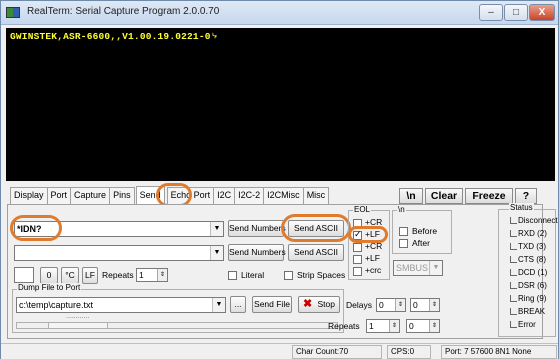 This screenshot has height=359, width=559. Describe the element at coordinates (374, 246) in the screenshot. I see `cr-label-2: +CR` at that location.